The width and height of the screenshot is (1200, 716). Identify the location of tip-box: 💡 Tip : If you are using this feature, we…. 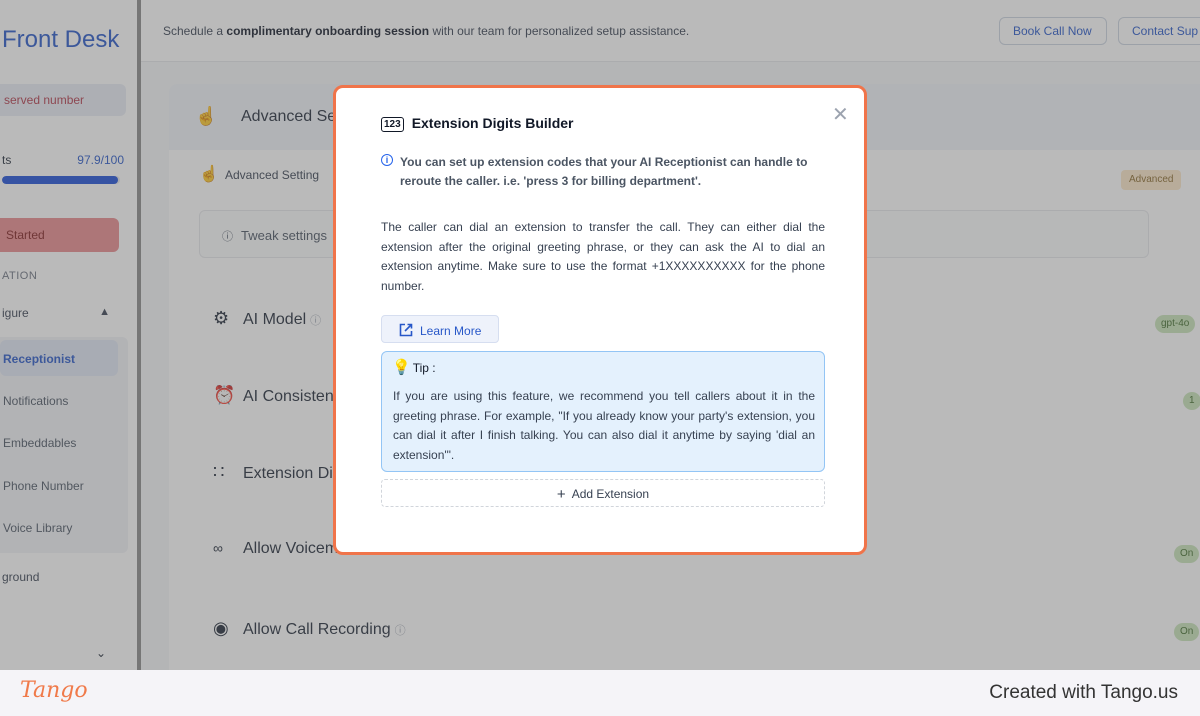
(603, 411).